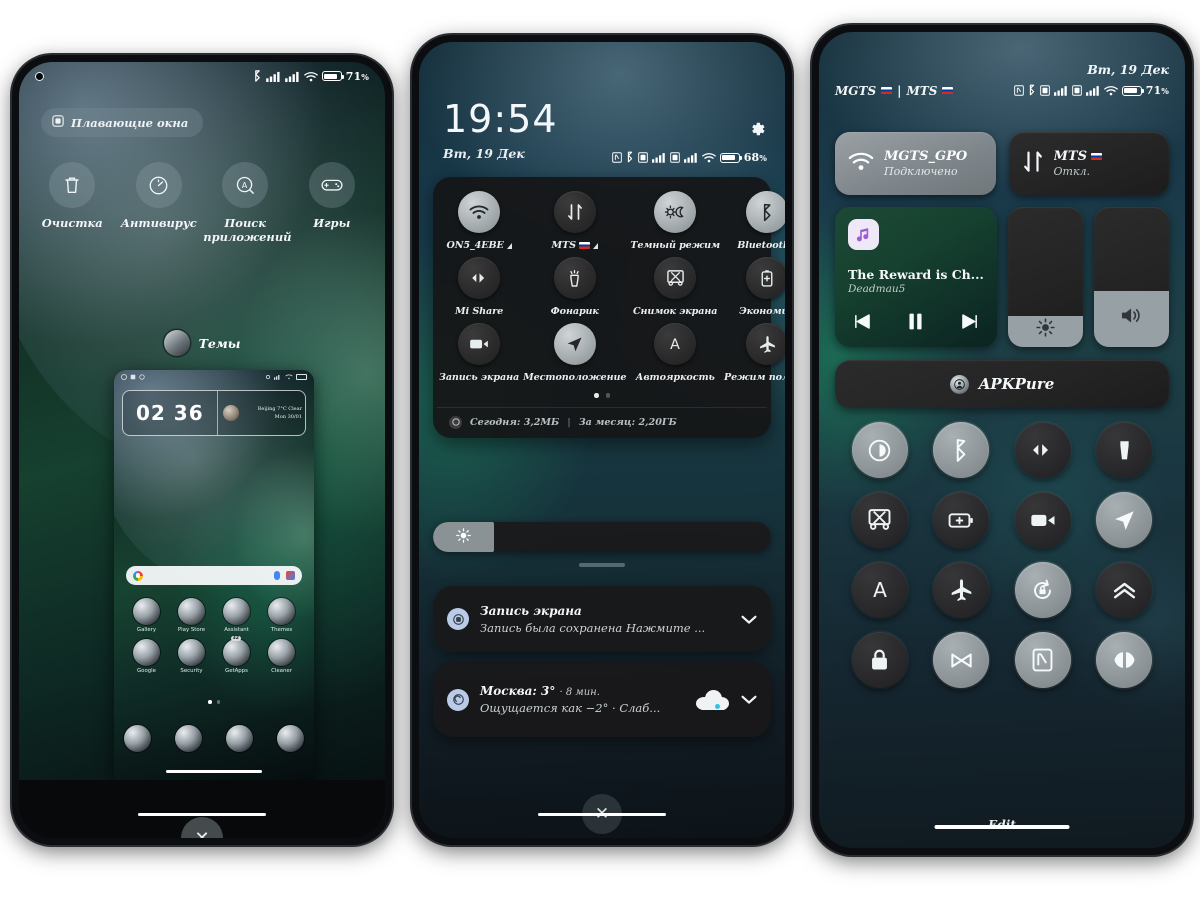  I want to click on preview-app: 32 GetApps, so click(236, 655).